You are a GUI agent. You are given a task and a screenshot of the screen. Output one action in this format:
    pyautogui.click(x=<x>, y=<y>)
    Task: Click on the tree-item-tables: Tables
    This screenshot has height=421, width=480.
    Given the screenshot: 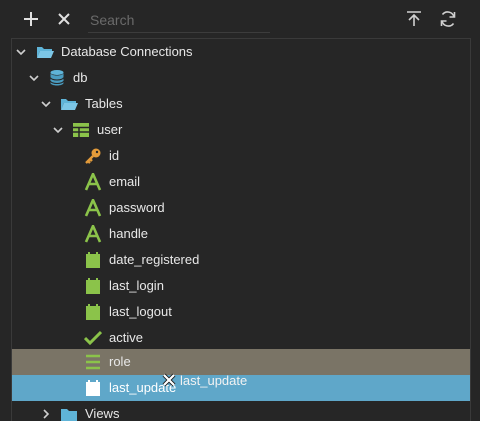 What is the action you would take?
    pyautogui.click(x=241, y=104)
    